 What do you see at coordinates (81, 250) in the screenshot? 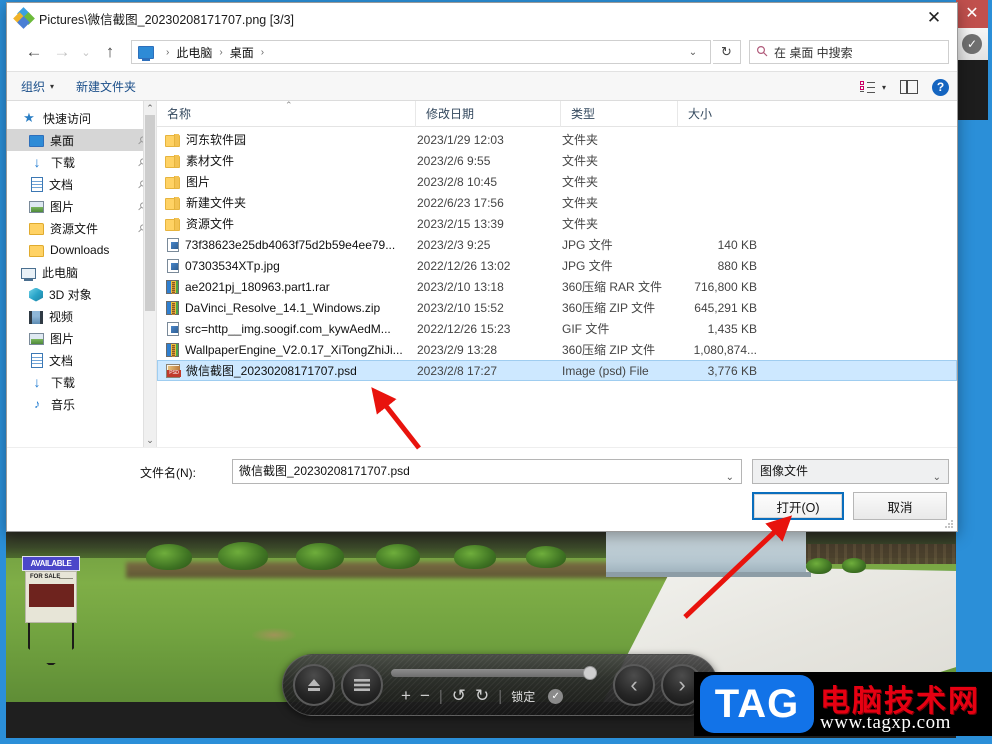
I see `sidebar-item-6: Downloads` at bounding box center [81, 250].